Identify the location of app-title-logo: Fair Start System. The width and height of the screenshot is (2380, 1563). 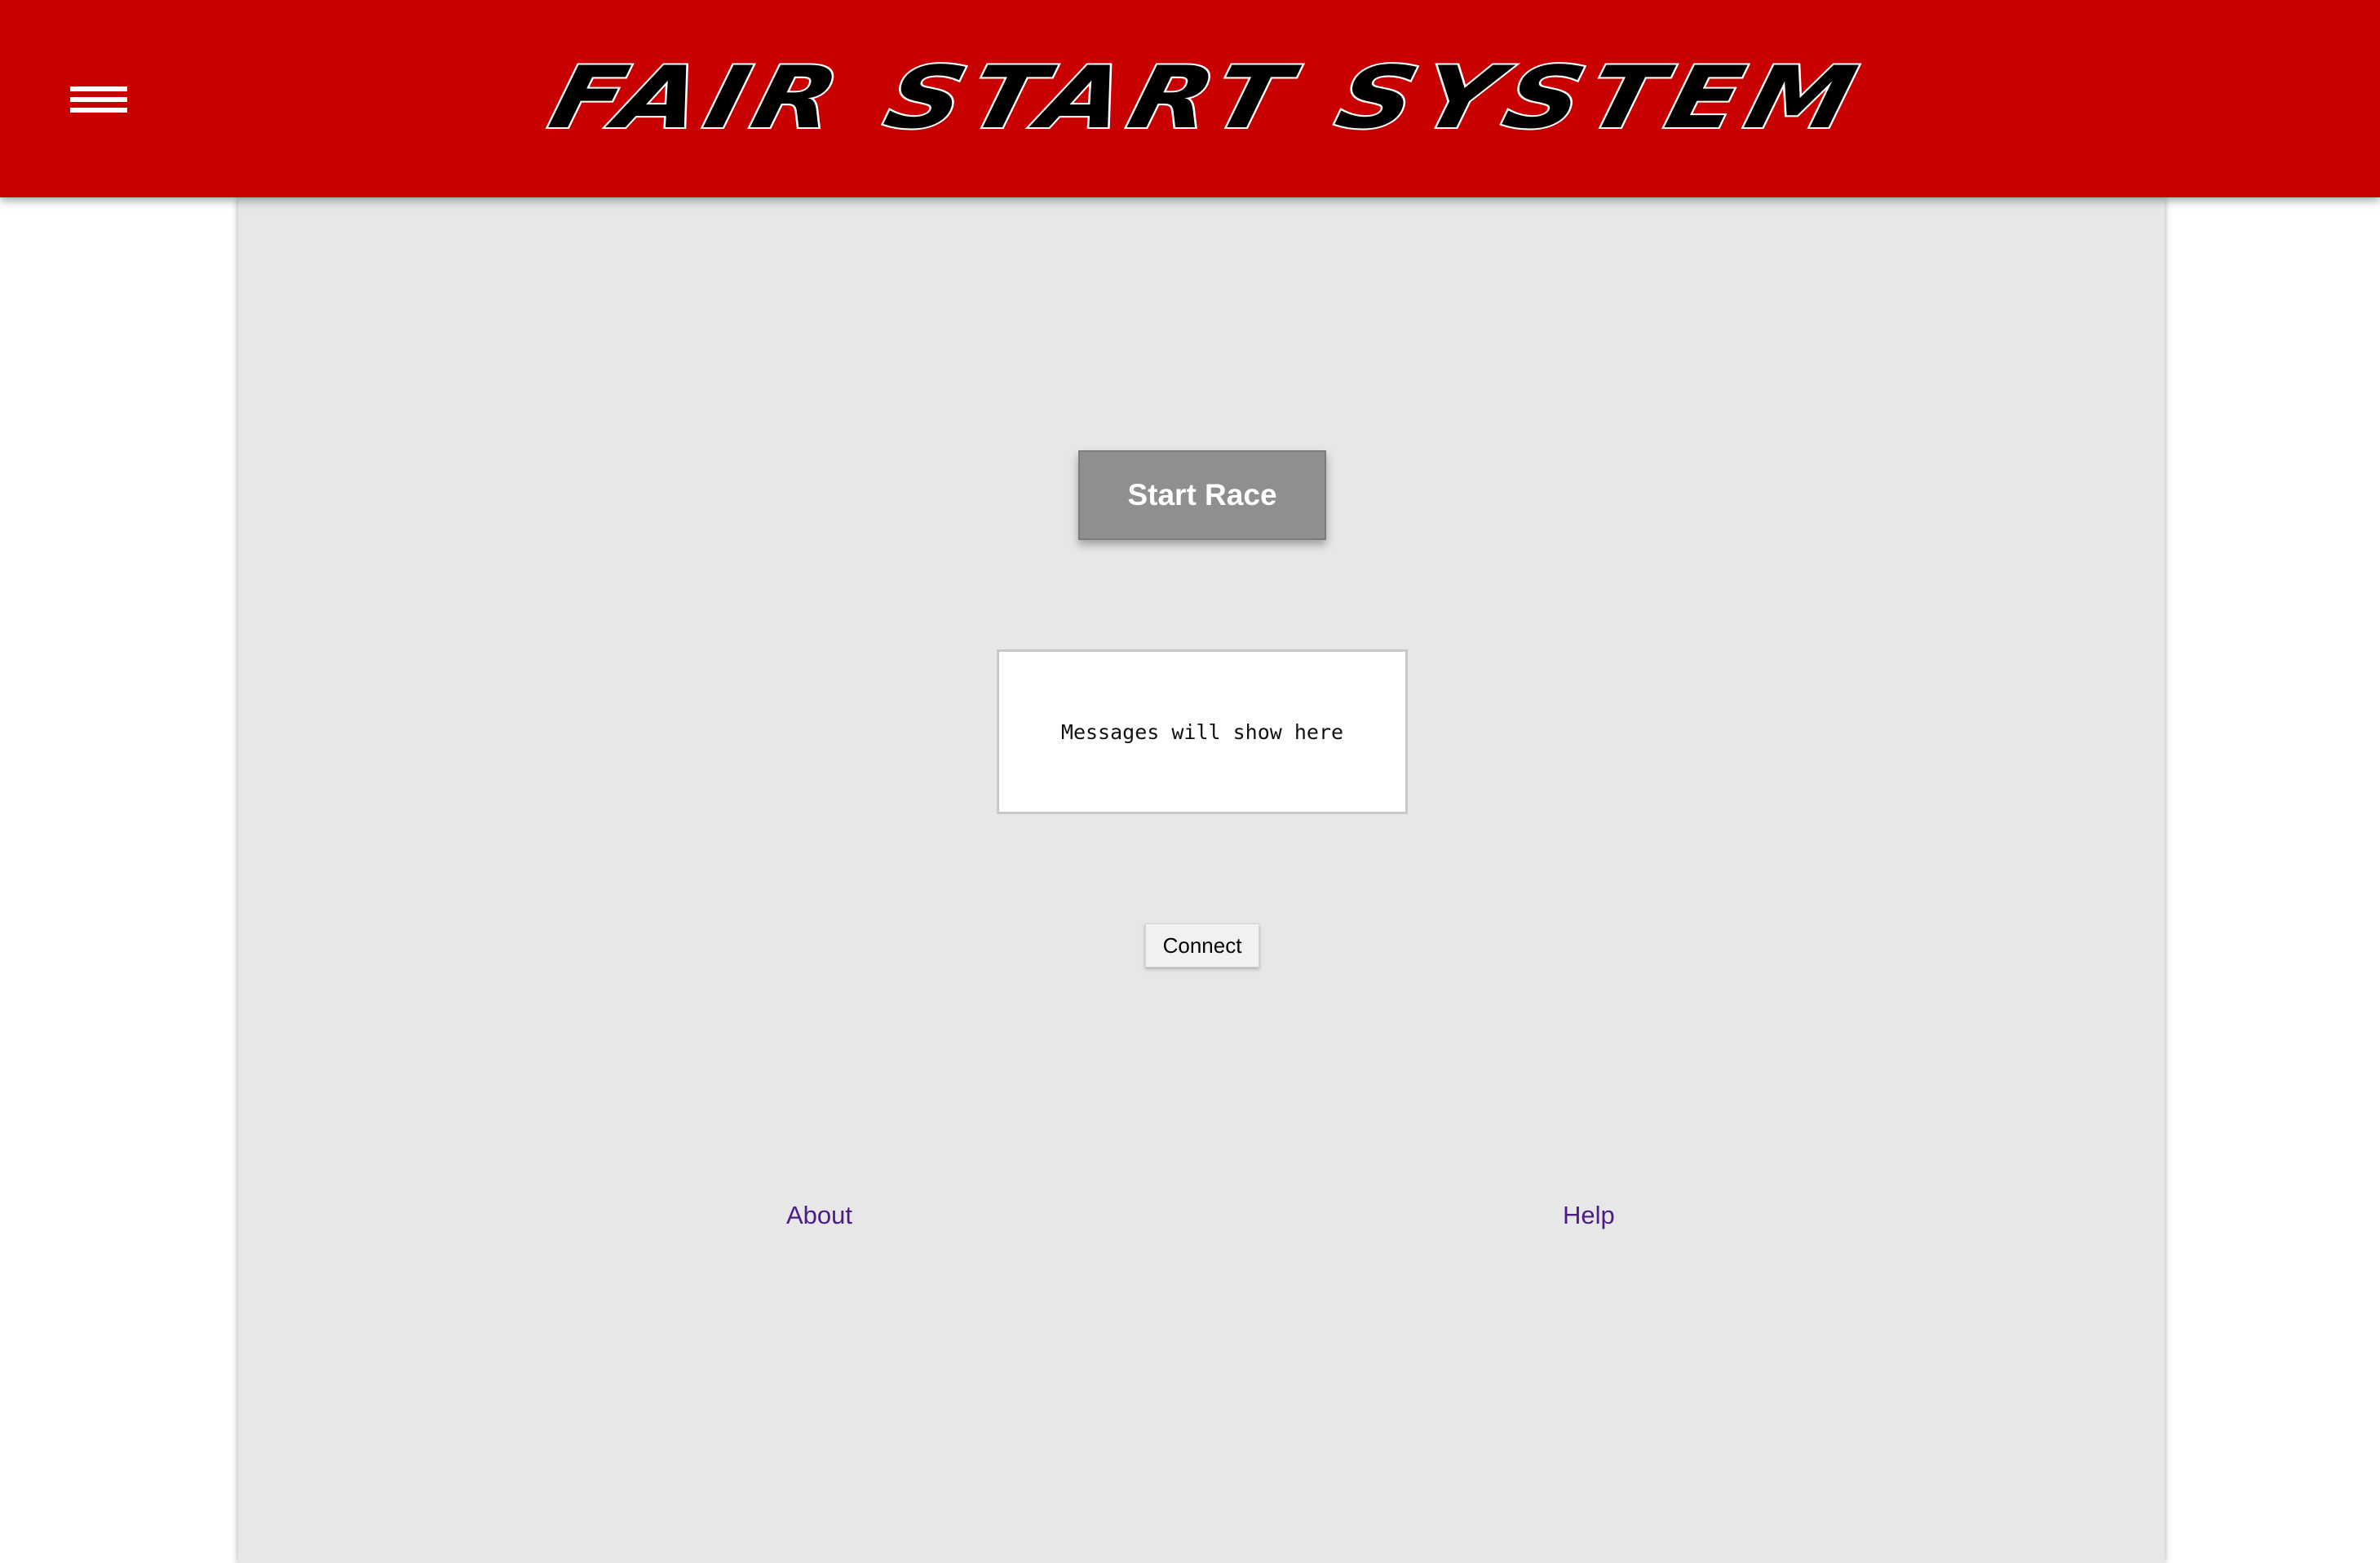
(1207, 98).